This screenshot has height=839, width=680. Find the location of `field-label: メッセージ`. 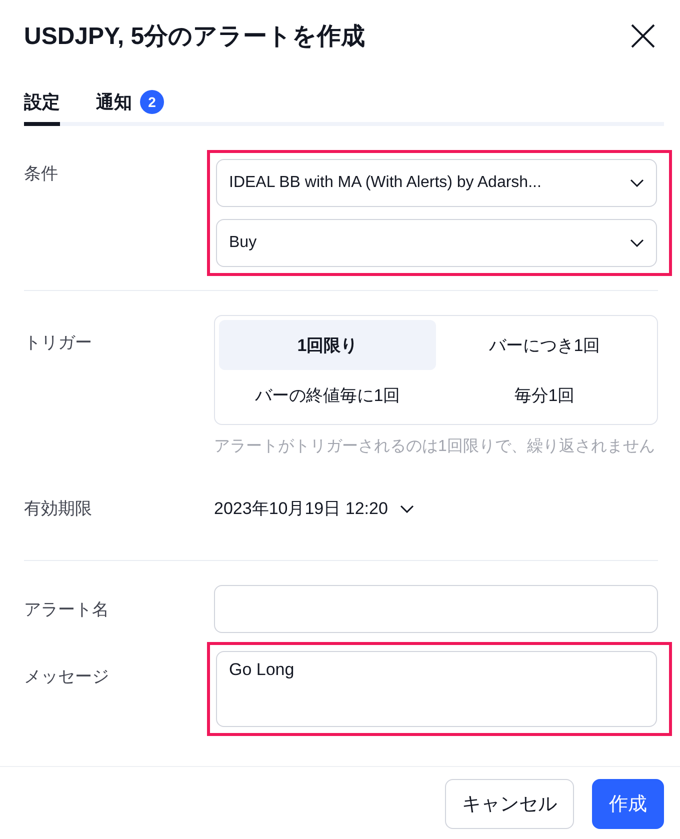

field-label: メッセージ is located at coordinates (67, 677).